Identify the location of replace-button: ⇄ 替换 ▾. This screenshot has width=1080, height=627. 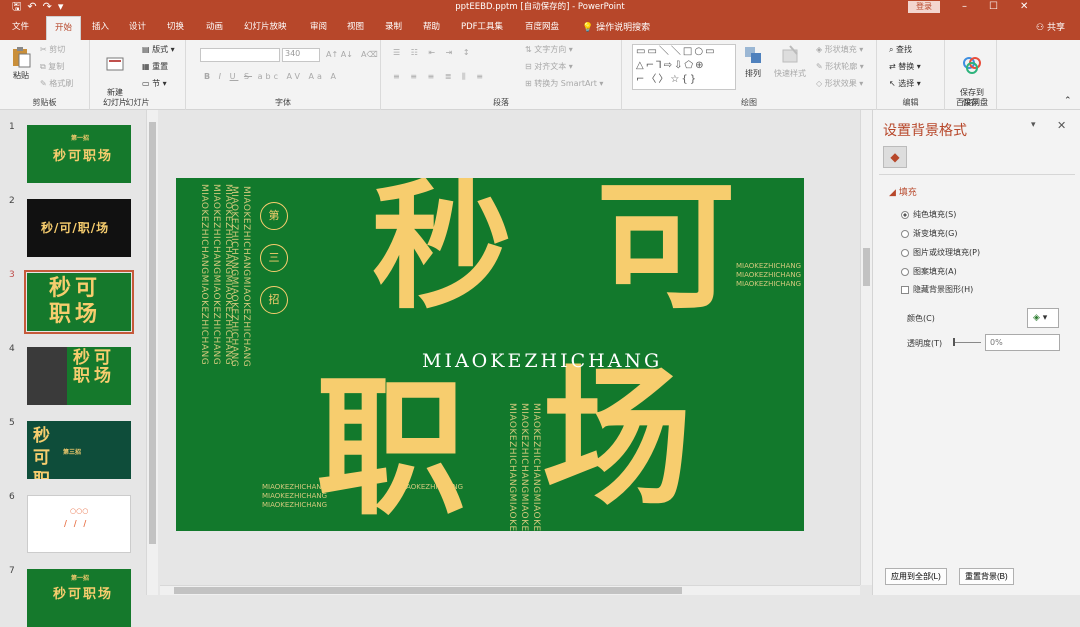
(905, 66).